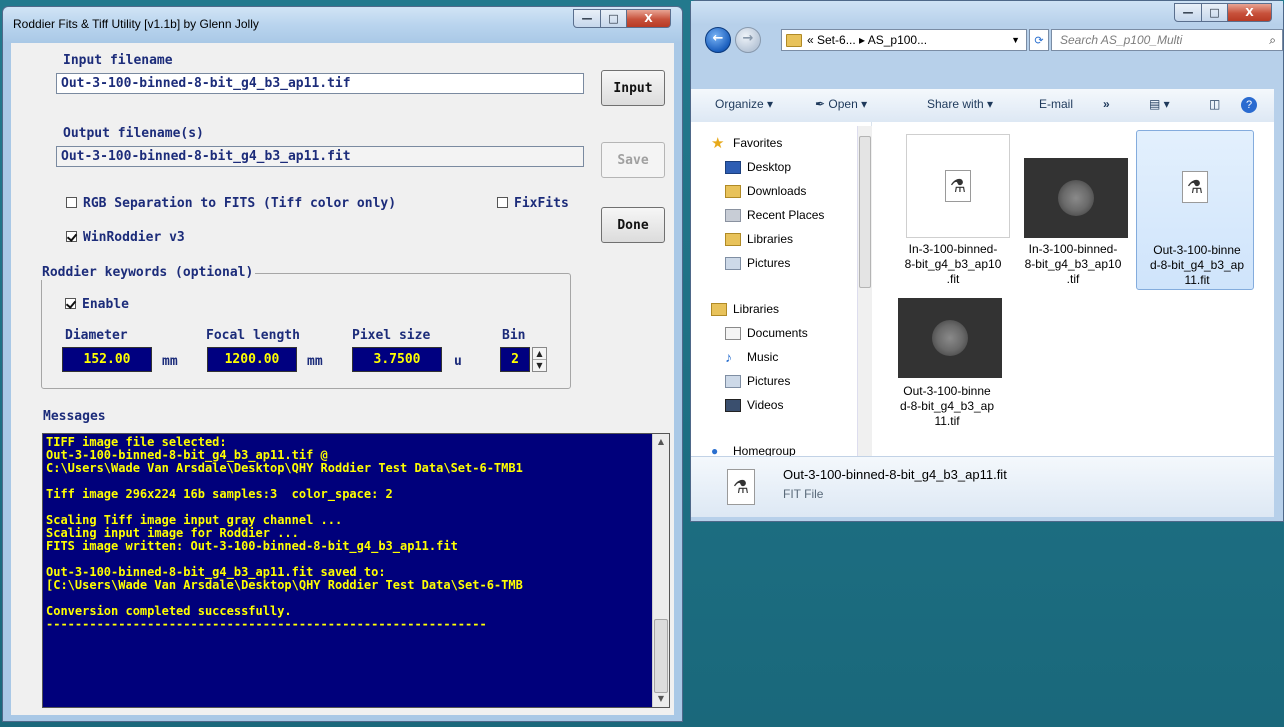 This screenshot has width=1284, height=727. I want to click on nav-downloads: Downloads, so click(765, 191).